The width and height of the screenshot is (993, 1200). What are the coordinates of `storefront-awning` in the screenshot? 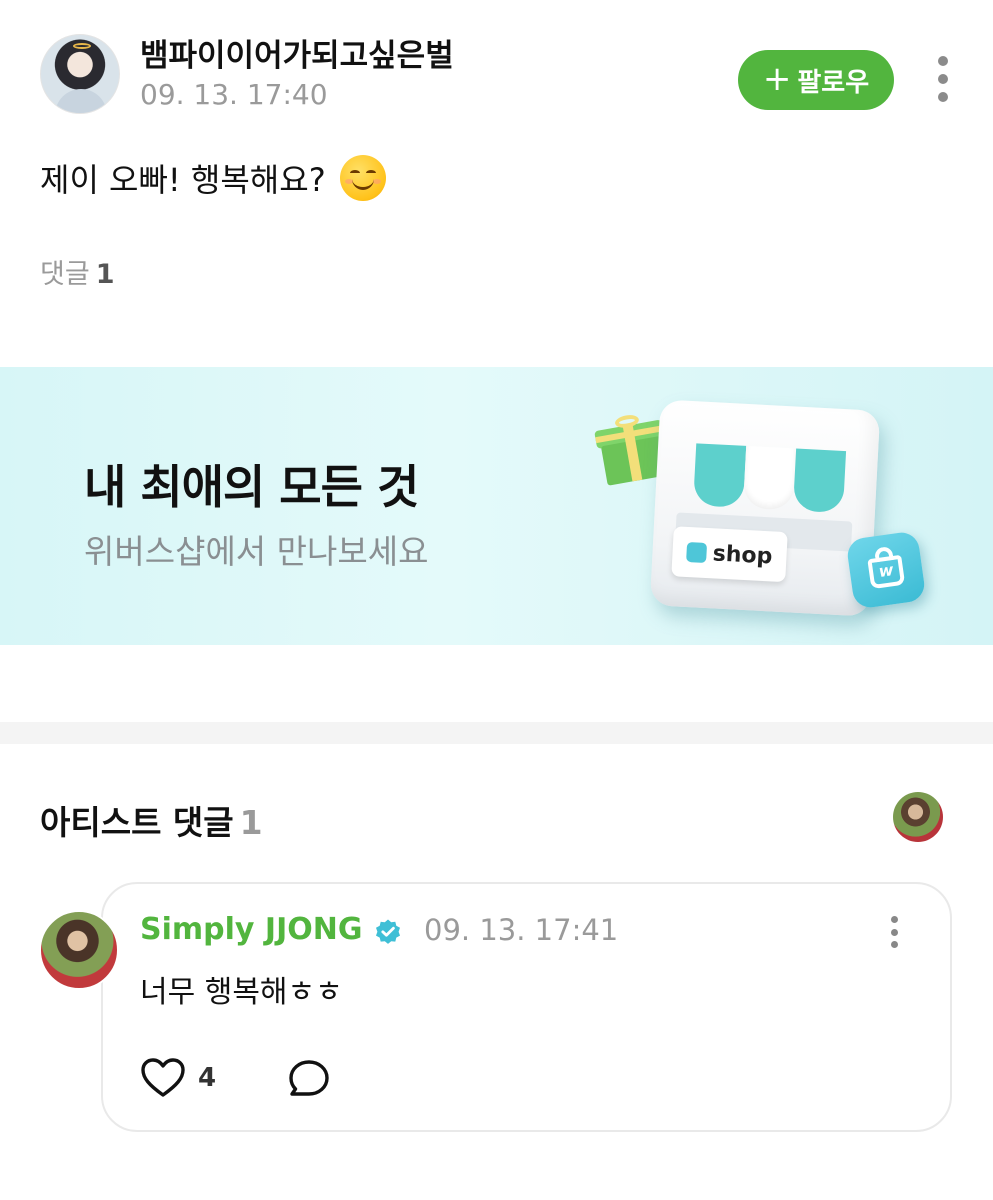 It's located at (770, 478).